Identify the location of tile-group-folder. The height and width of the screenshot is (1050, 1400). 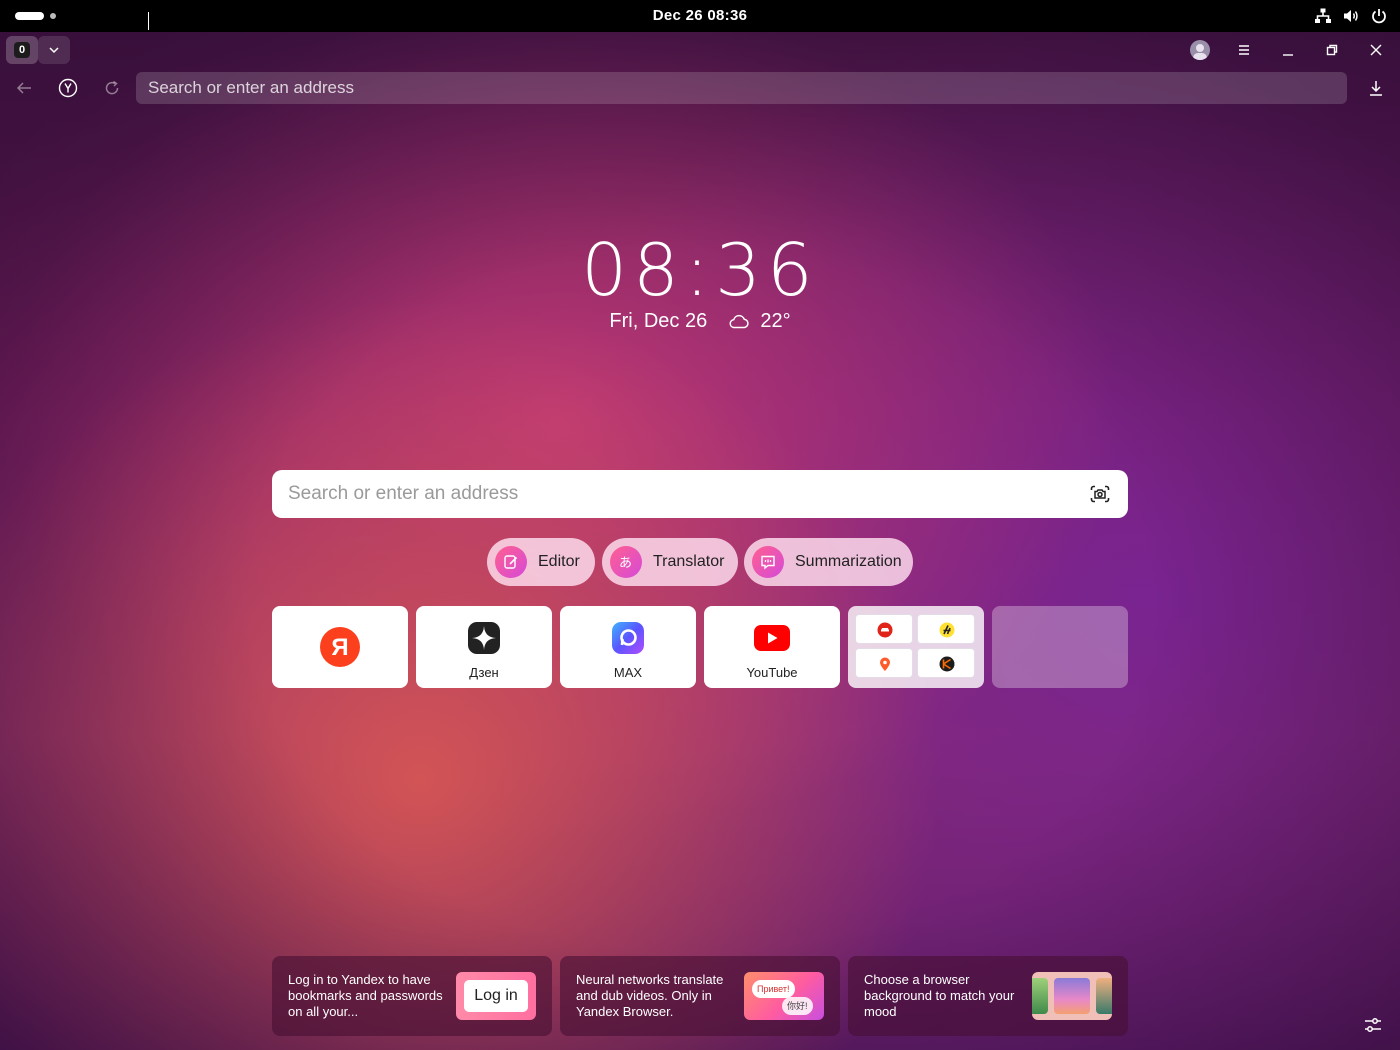
(916, 647).